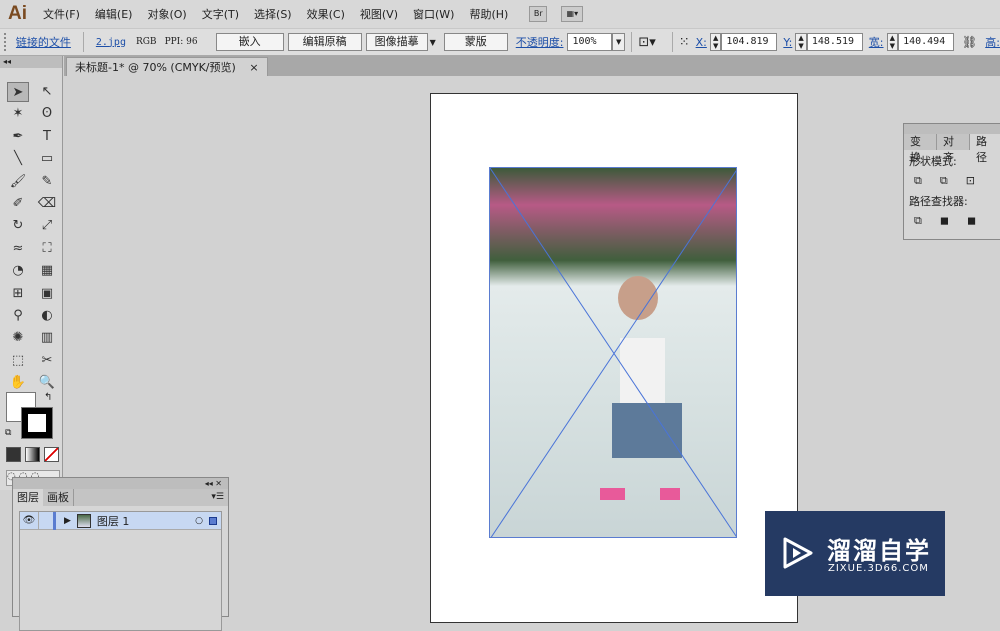  What do you see at coordinates (47, 159) in the screenshot?
I see `rectangle-icon: ▭` at bounding box center [47, 159].